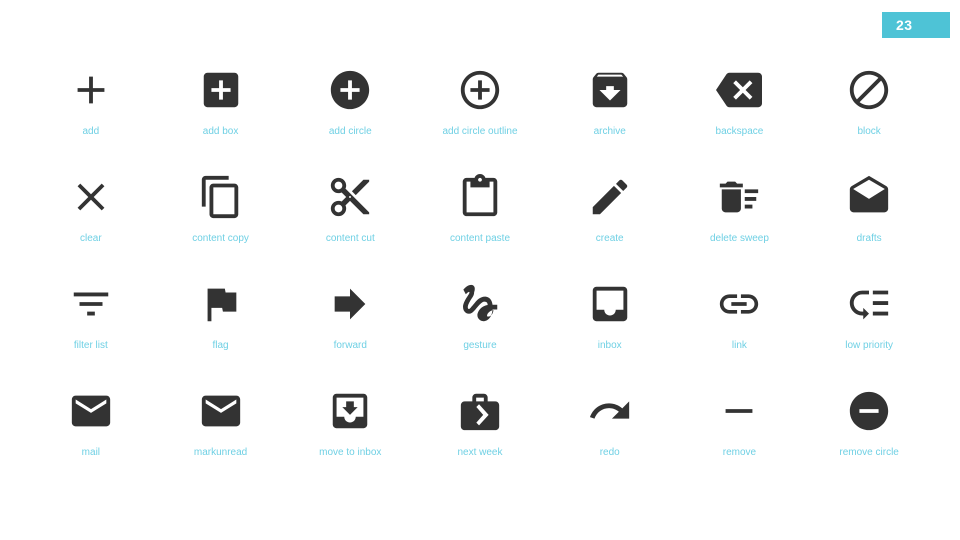  What do you see at coordinates (869, 131) in the screenshot?
I see `icon-label: block` at bounding box center [869, 131].